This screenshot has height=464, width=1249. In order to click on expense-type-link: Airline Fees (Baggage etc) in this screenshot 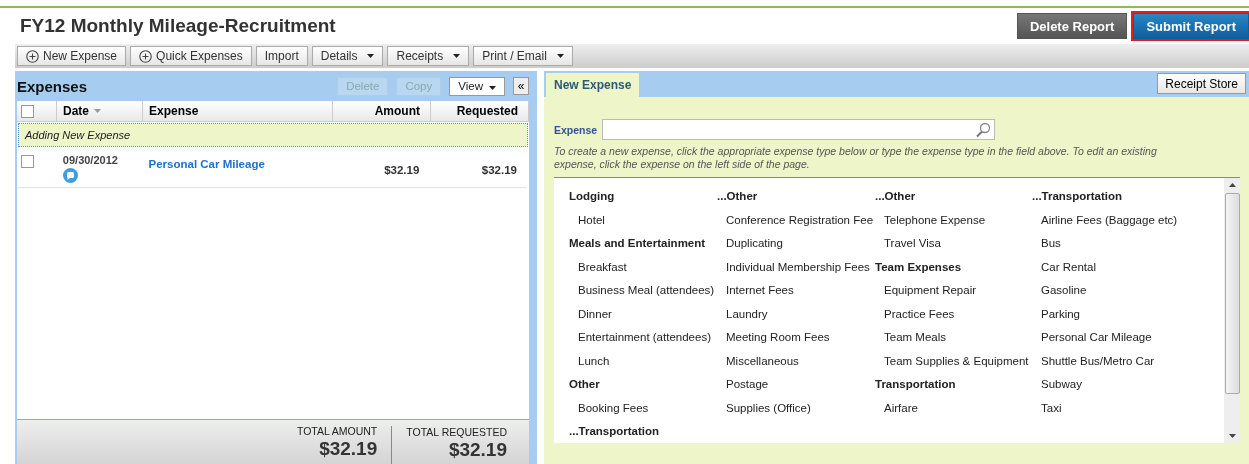, I will do `click(1128, 225)`.